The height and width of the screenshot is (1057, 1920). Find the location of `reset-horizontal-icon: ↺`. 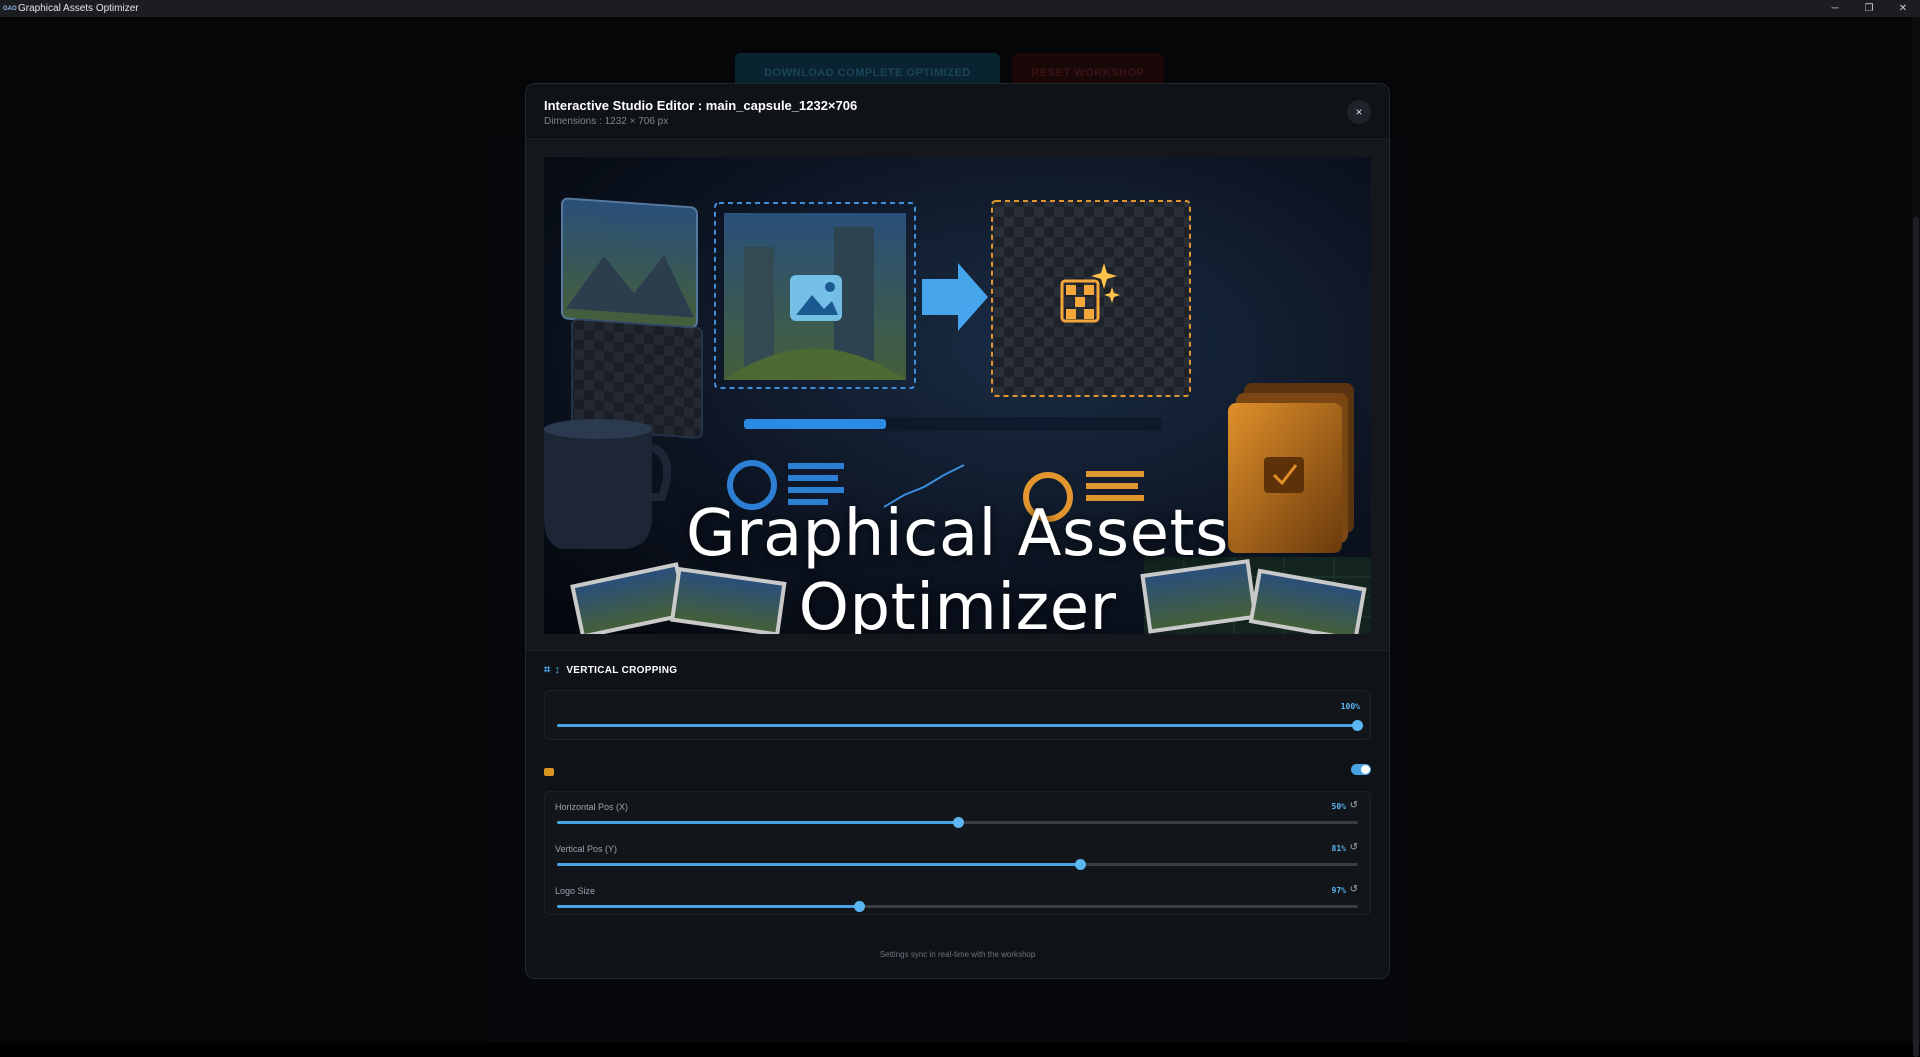

reset-horizontal-icon: ↺ is located at coordinates (1354, 805).